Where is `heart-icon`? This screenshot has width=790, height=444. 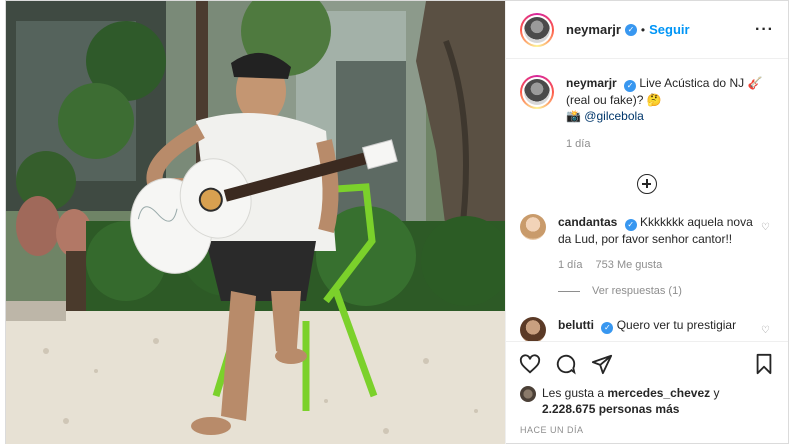
heart-icon is located at coordinates (530, 364).